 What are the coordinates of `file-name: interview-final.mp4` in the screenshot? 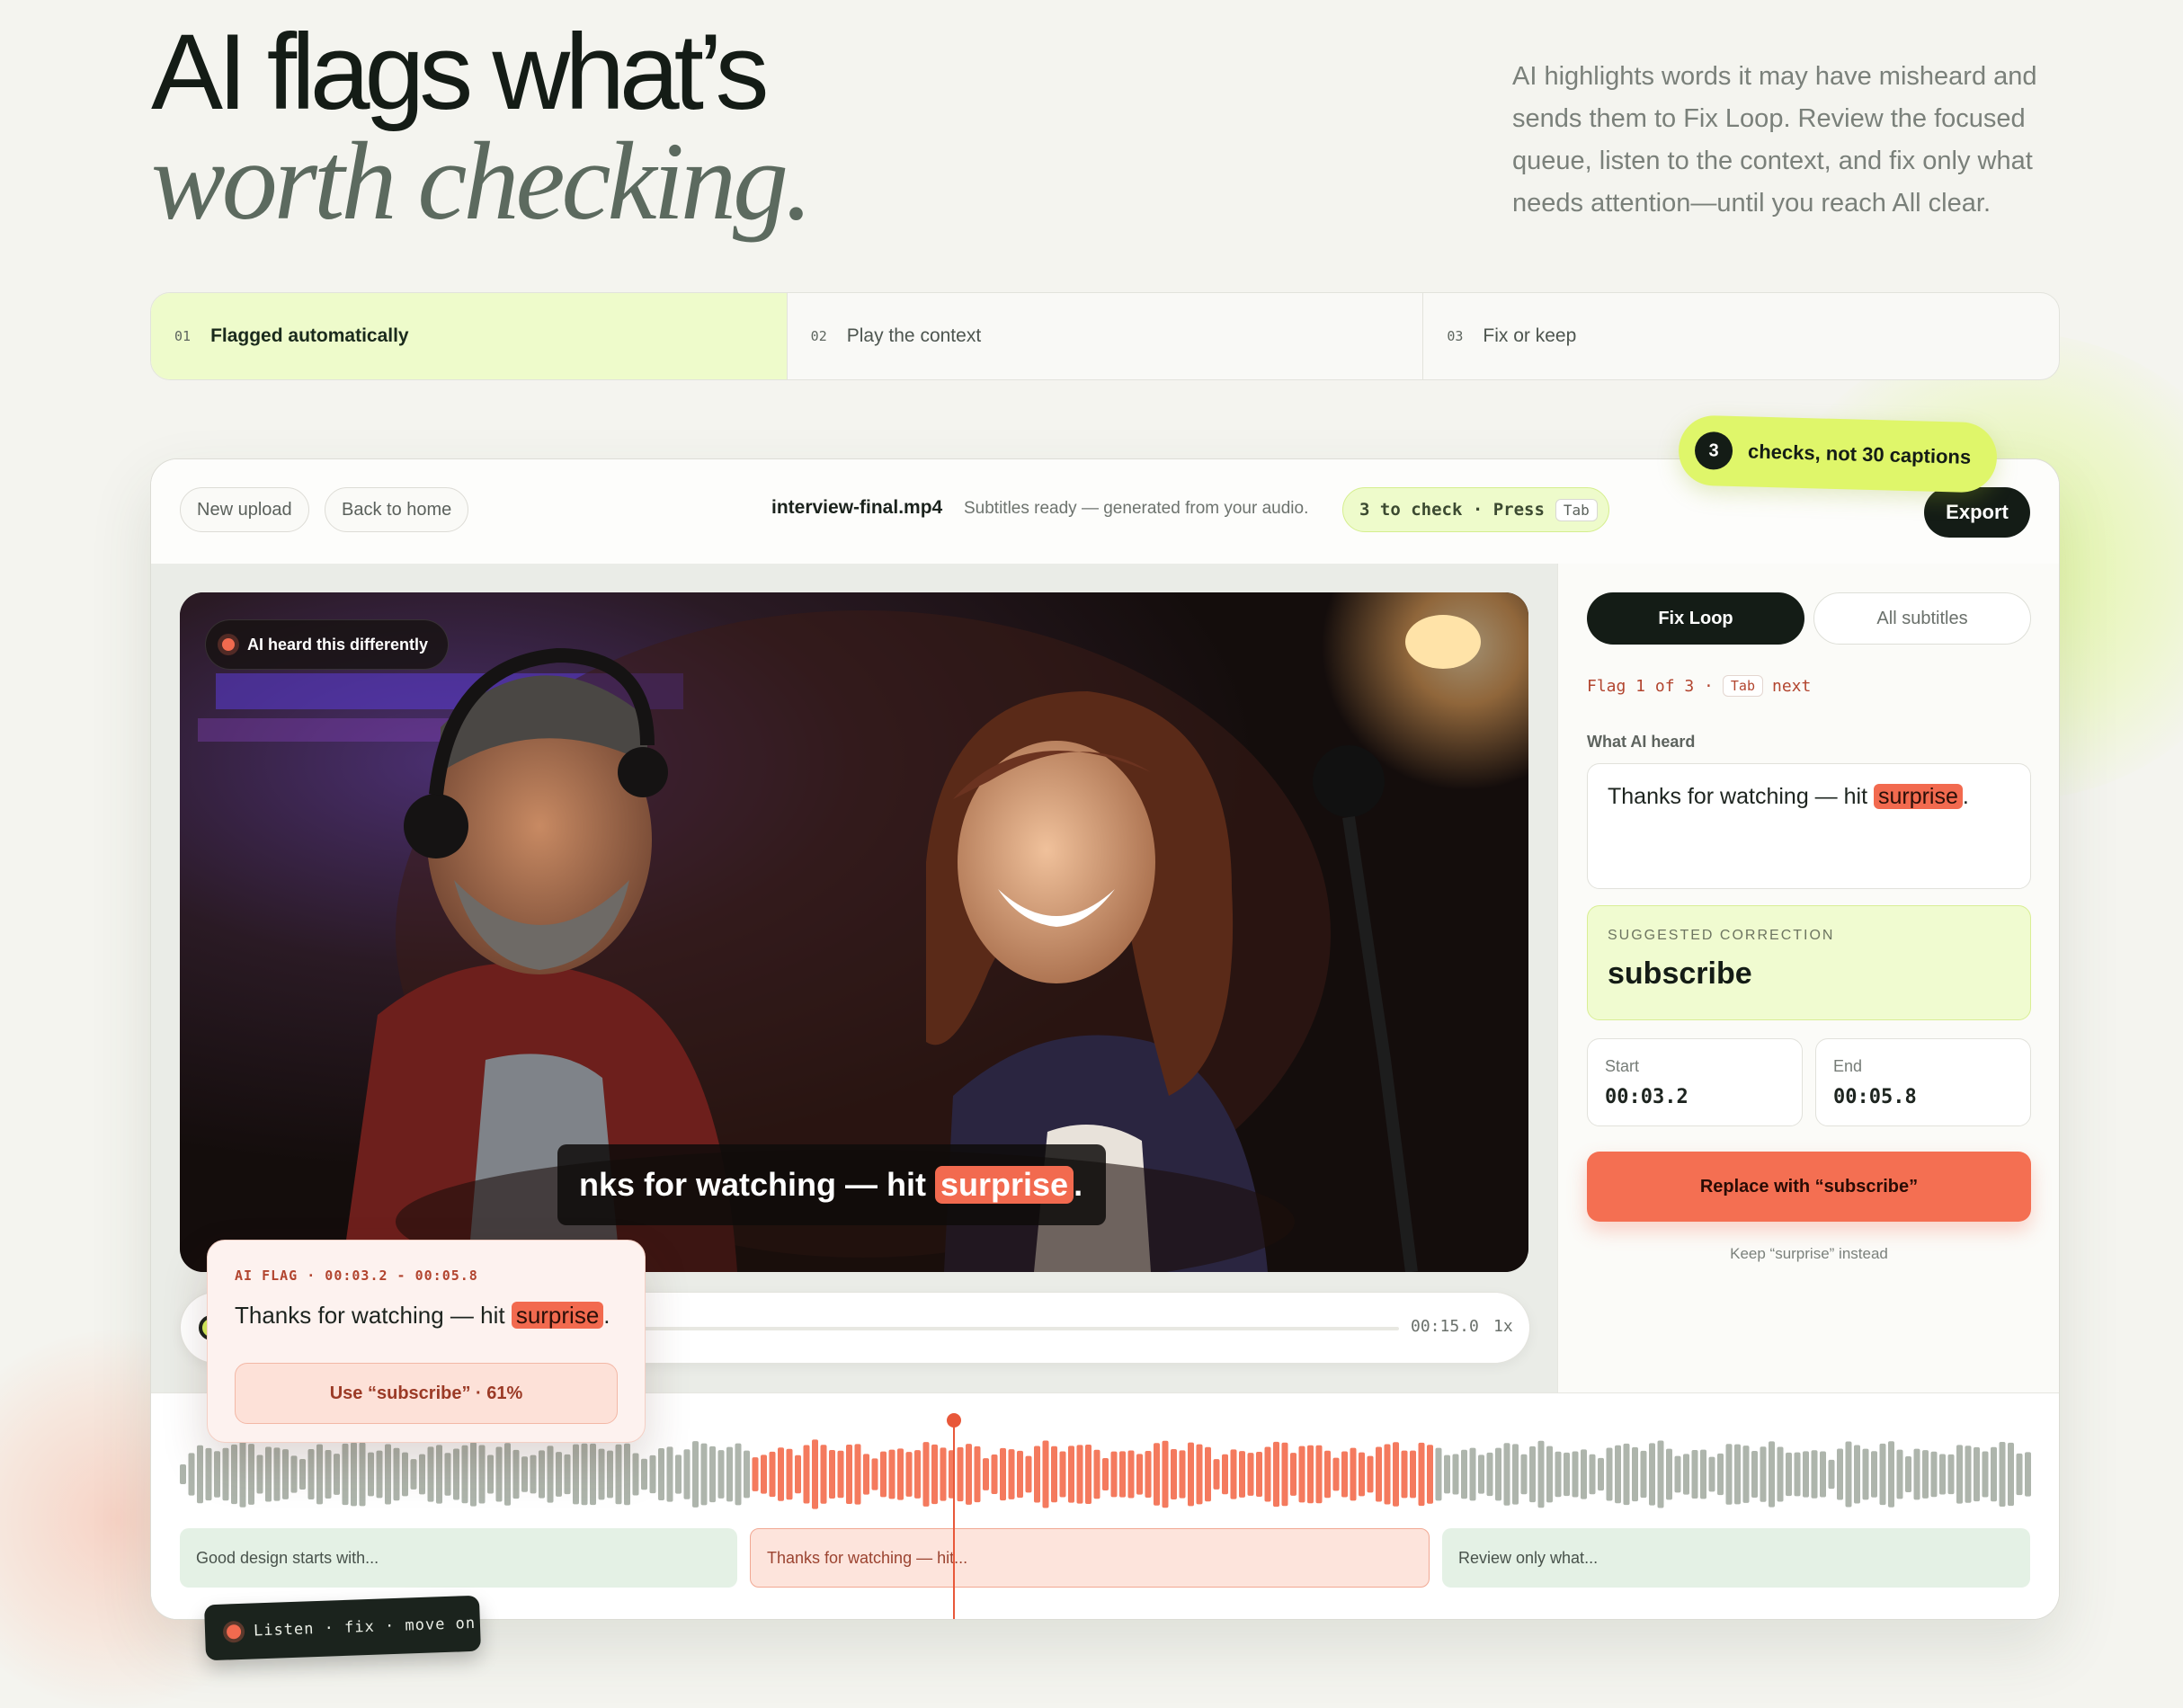 It's located at (857, 507).